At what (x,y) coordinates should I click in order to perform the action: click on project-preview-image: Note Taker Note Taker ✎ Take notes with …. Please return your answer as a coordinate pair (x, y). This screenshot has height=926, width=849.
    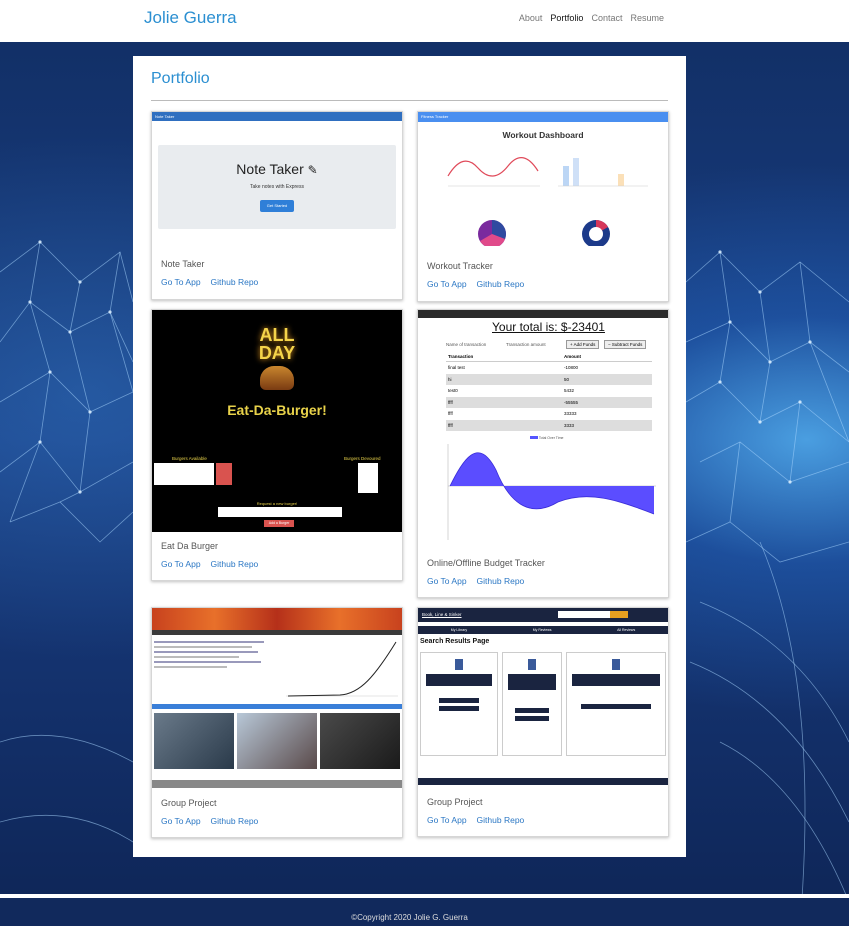
    Looking at the image, I should click on (277, 172).